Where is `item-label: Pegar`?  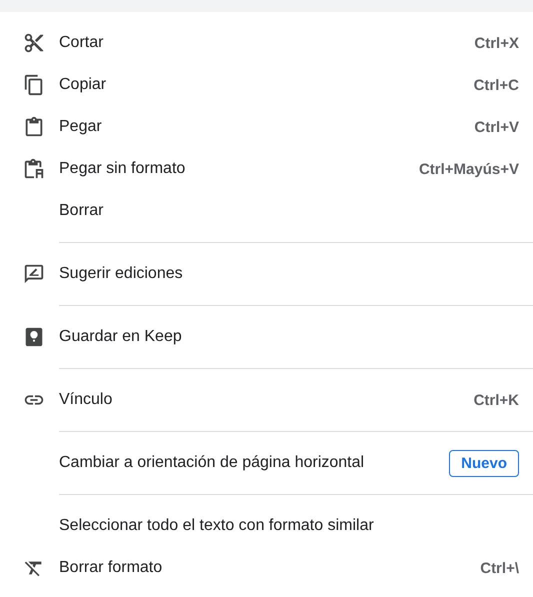
item-label: Pegar is located at coordinates (81, 127).